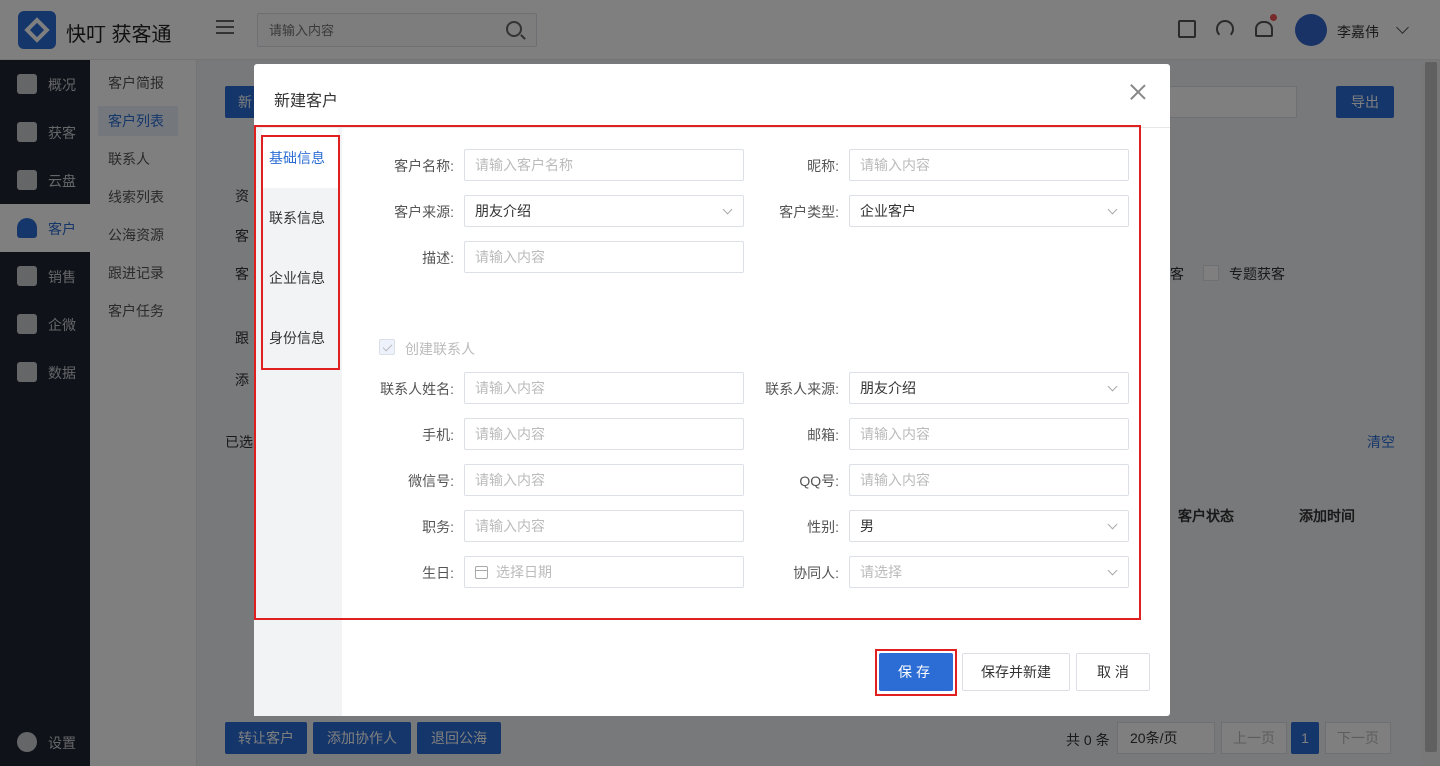 The width and height of the screenshot is (1440, 766). Describe the element at coordinates (989, 388) in the screenshot. I see `contact-source-select: 朋友介绍` at that location.